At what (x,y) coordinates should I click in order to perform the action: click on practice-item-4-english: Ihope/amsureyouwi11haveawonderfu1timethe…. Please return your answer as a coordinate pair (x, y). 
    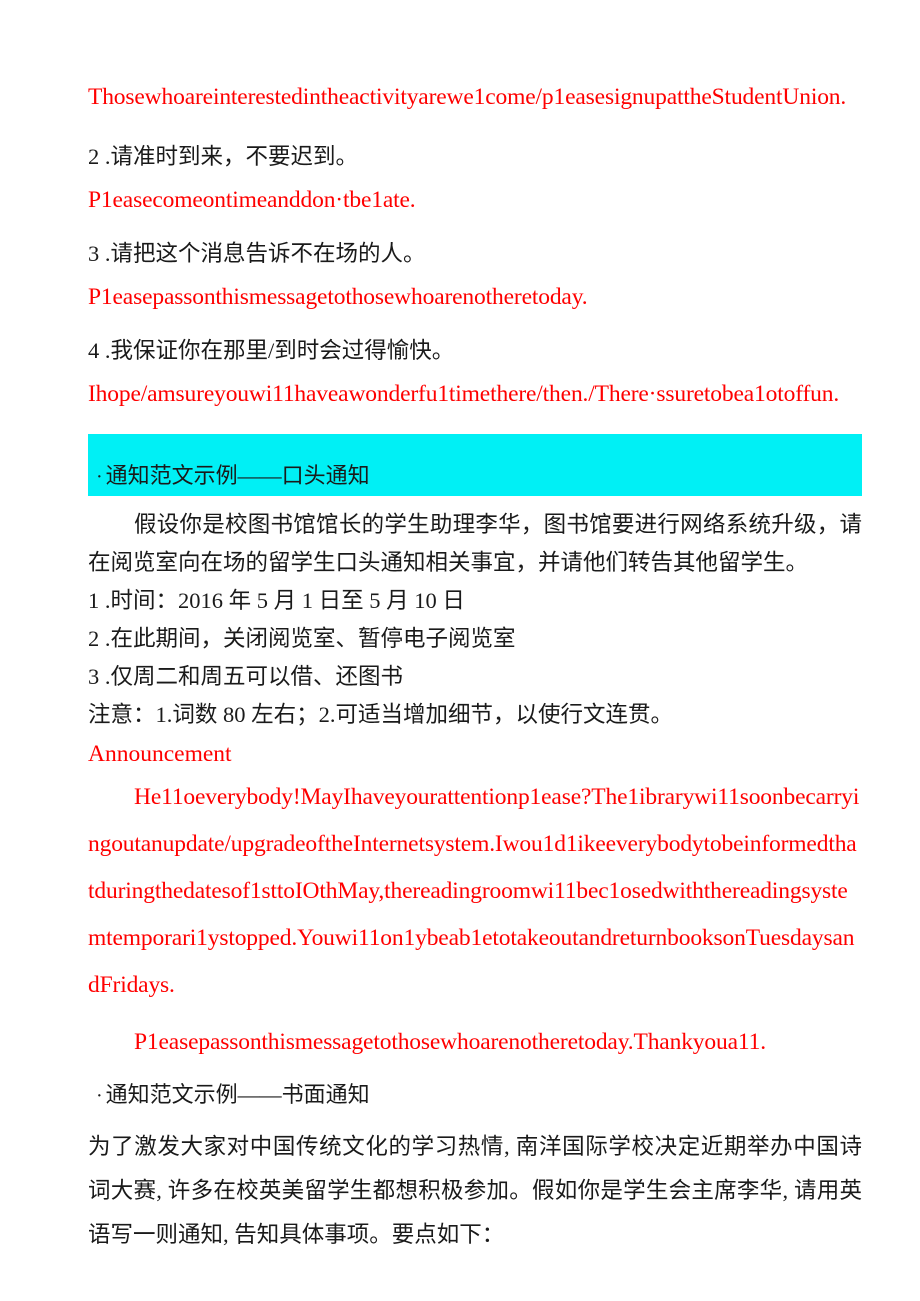
    Looking at the image, I should click on (464, 394).